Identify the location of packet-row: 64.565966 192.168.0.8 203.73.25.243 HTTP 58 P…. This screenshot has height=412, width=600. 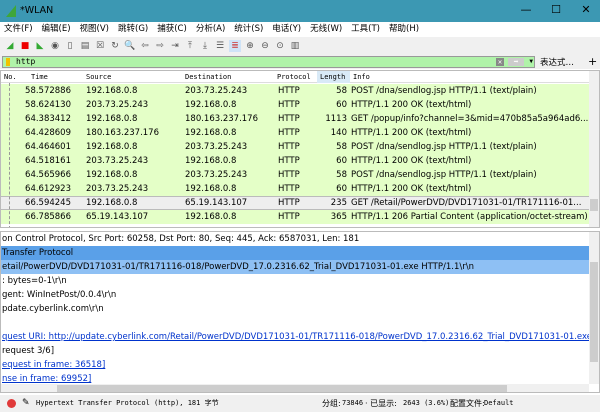
(296, 175).